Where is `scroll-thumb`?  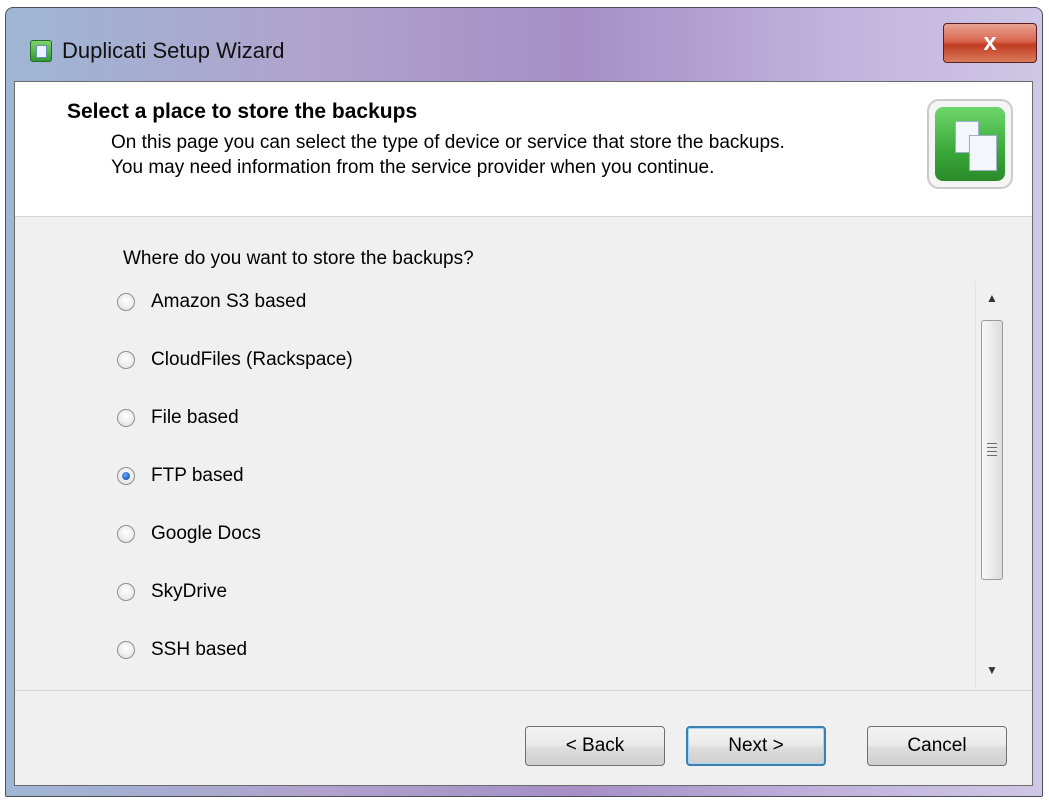 scroll-thumb is located at coordinates (992, 450).